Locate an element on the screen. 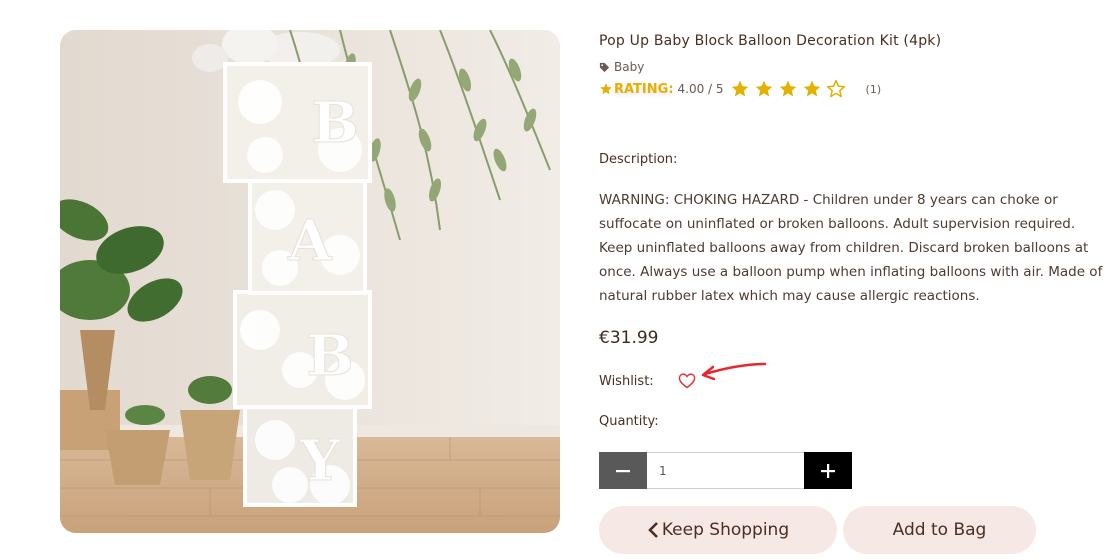 This screenshot has width=1117, height=559. quantity-input is located at coordinates (725, 470).